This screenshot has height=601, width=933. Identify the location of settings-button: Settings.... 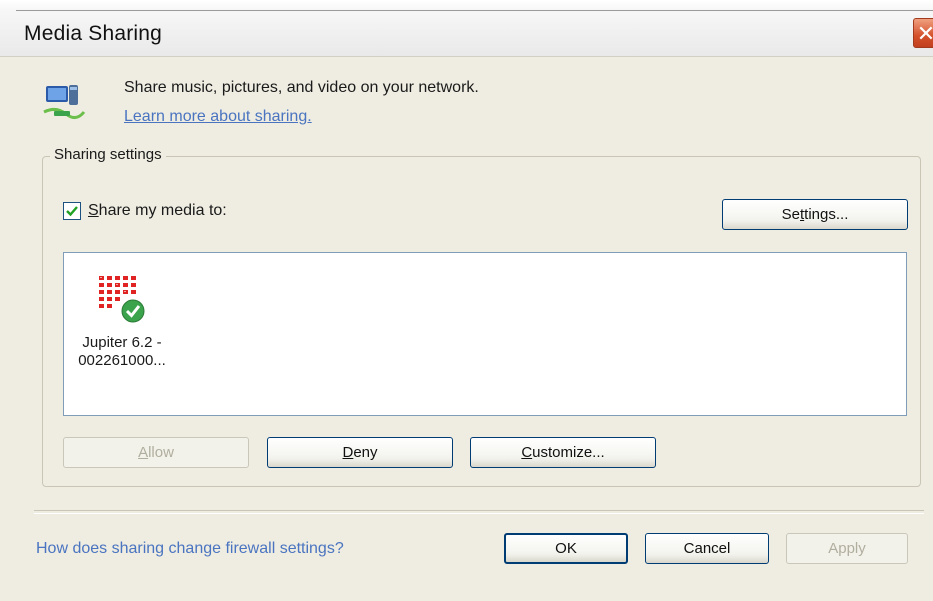
(815, 214).